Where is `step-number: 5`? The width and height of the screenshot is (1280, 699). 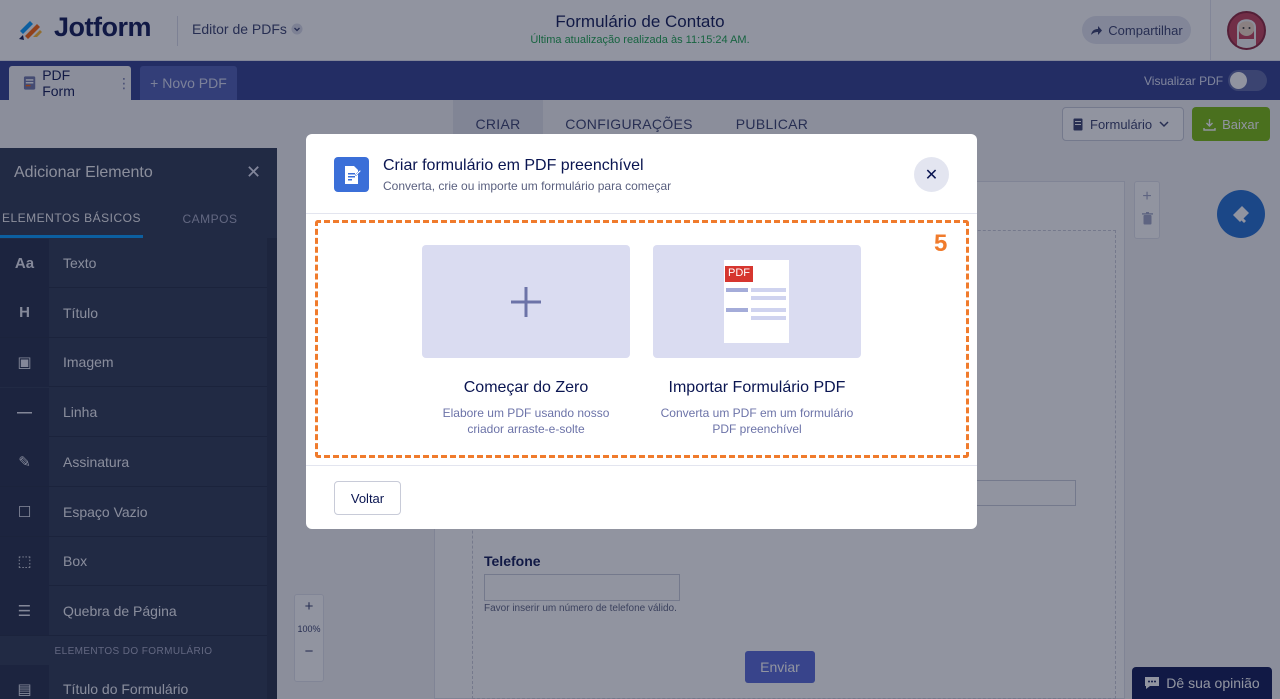
step-number: 5 is located at coordinates (941, 243).